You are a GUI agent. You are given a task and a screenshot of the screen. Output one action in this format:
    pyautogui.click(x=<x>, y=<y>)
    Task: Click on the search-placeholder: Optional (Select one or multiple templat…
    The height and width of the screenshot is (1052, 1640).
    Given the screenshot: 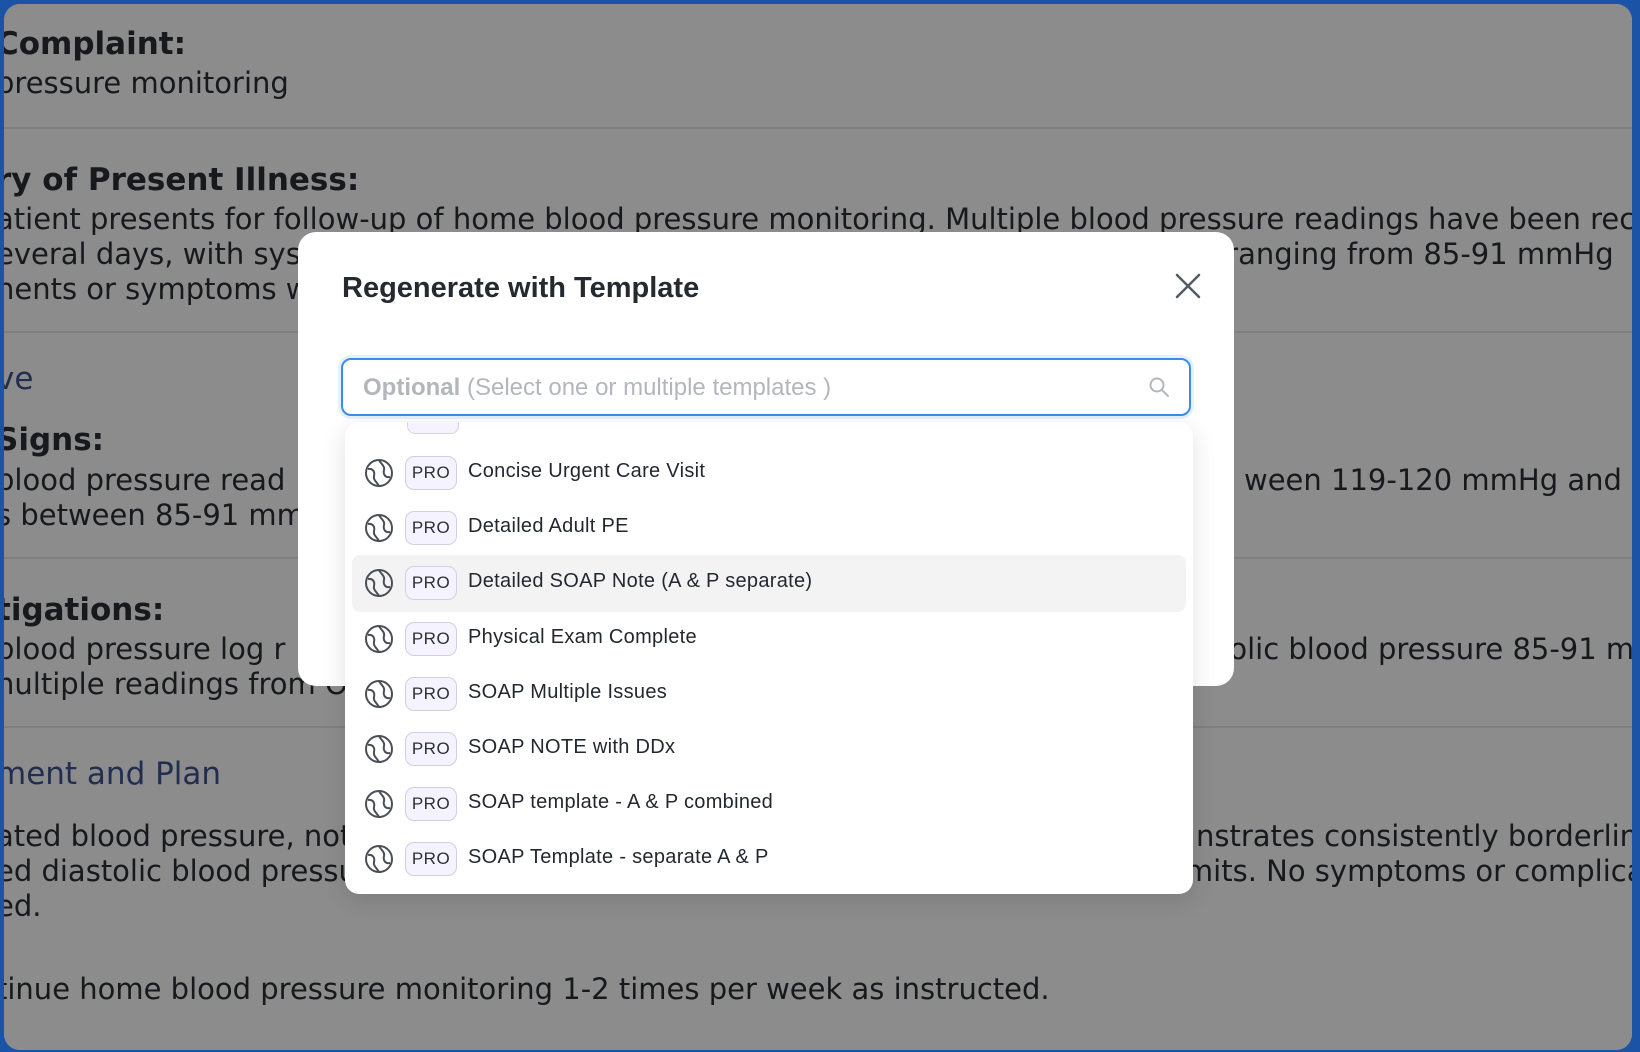 What is the action you would take?
    pyautogui.click(x=597, y=388)
    